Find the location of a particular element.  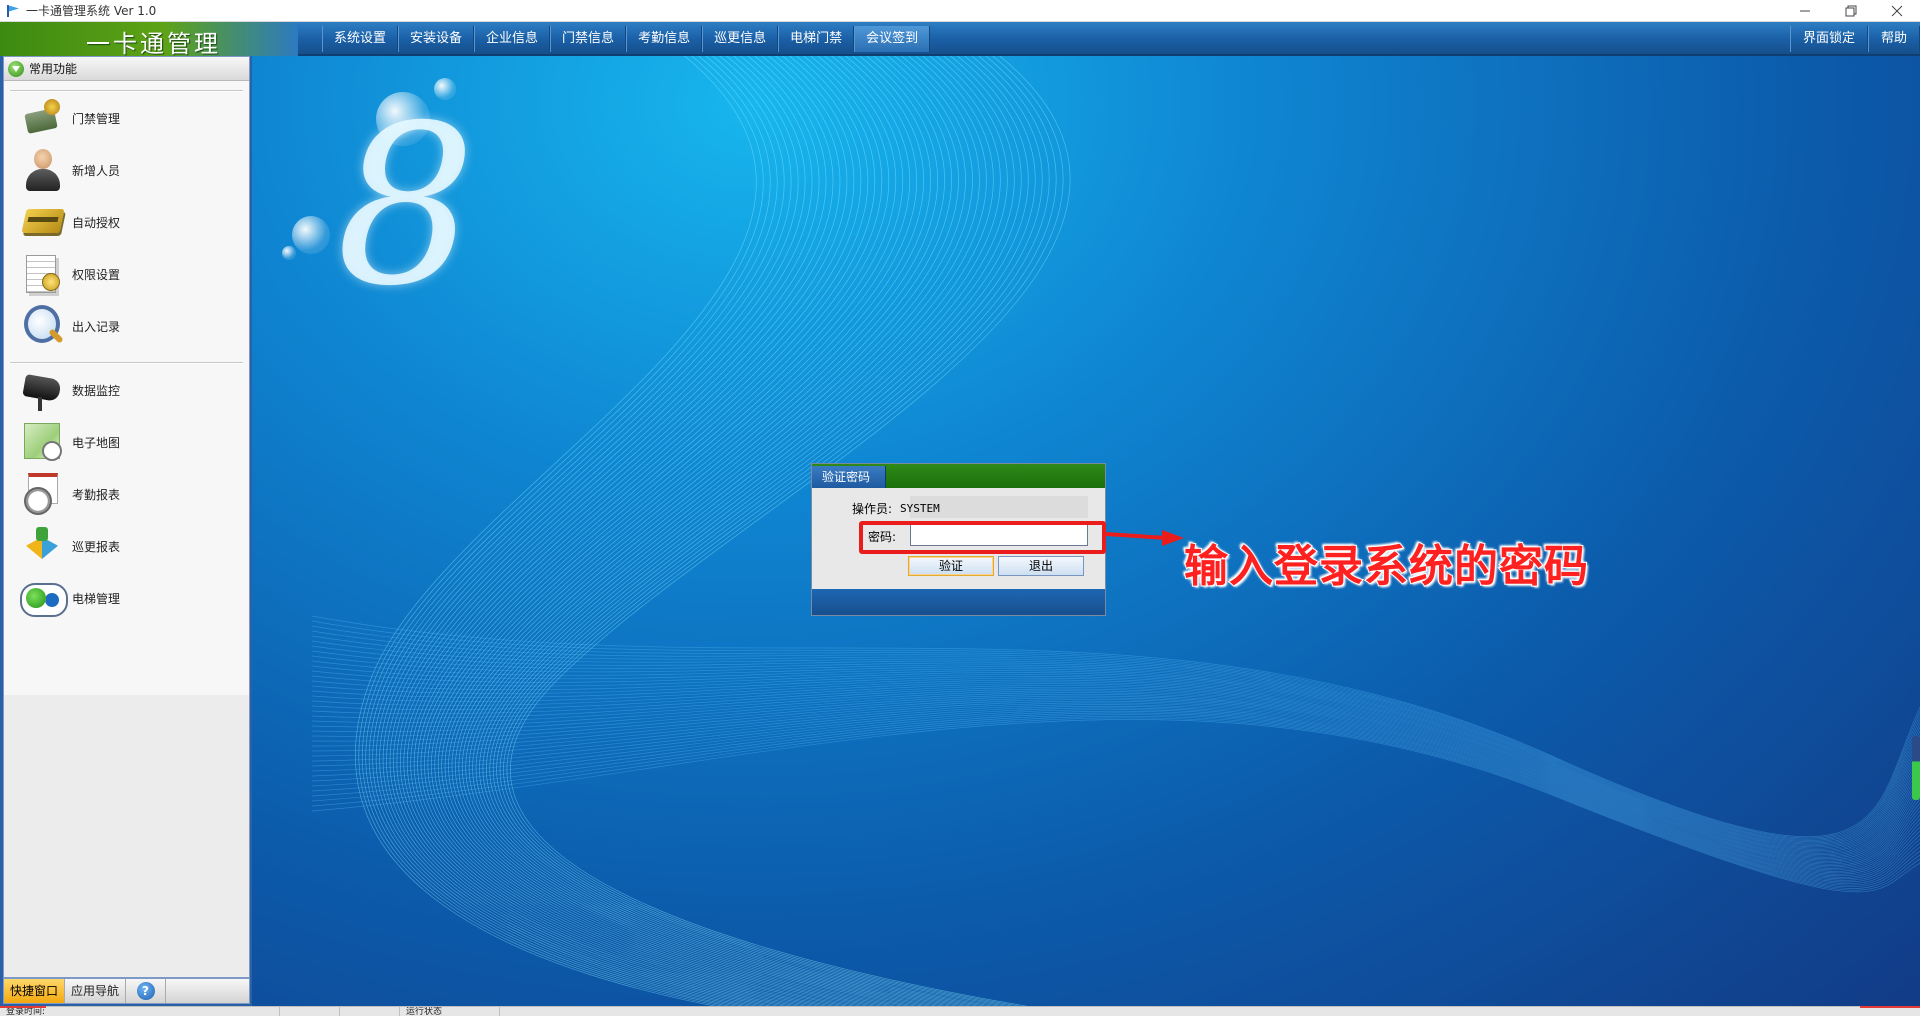

window-titlebar: 一卡通管理系统 Ver 1.0 is located at coordinates (960, 11).